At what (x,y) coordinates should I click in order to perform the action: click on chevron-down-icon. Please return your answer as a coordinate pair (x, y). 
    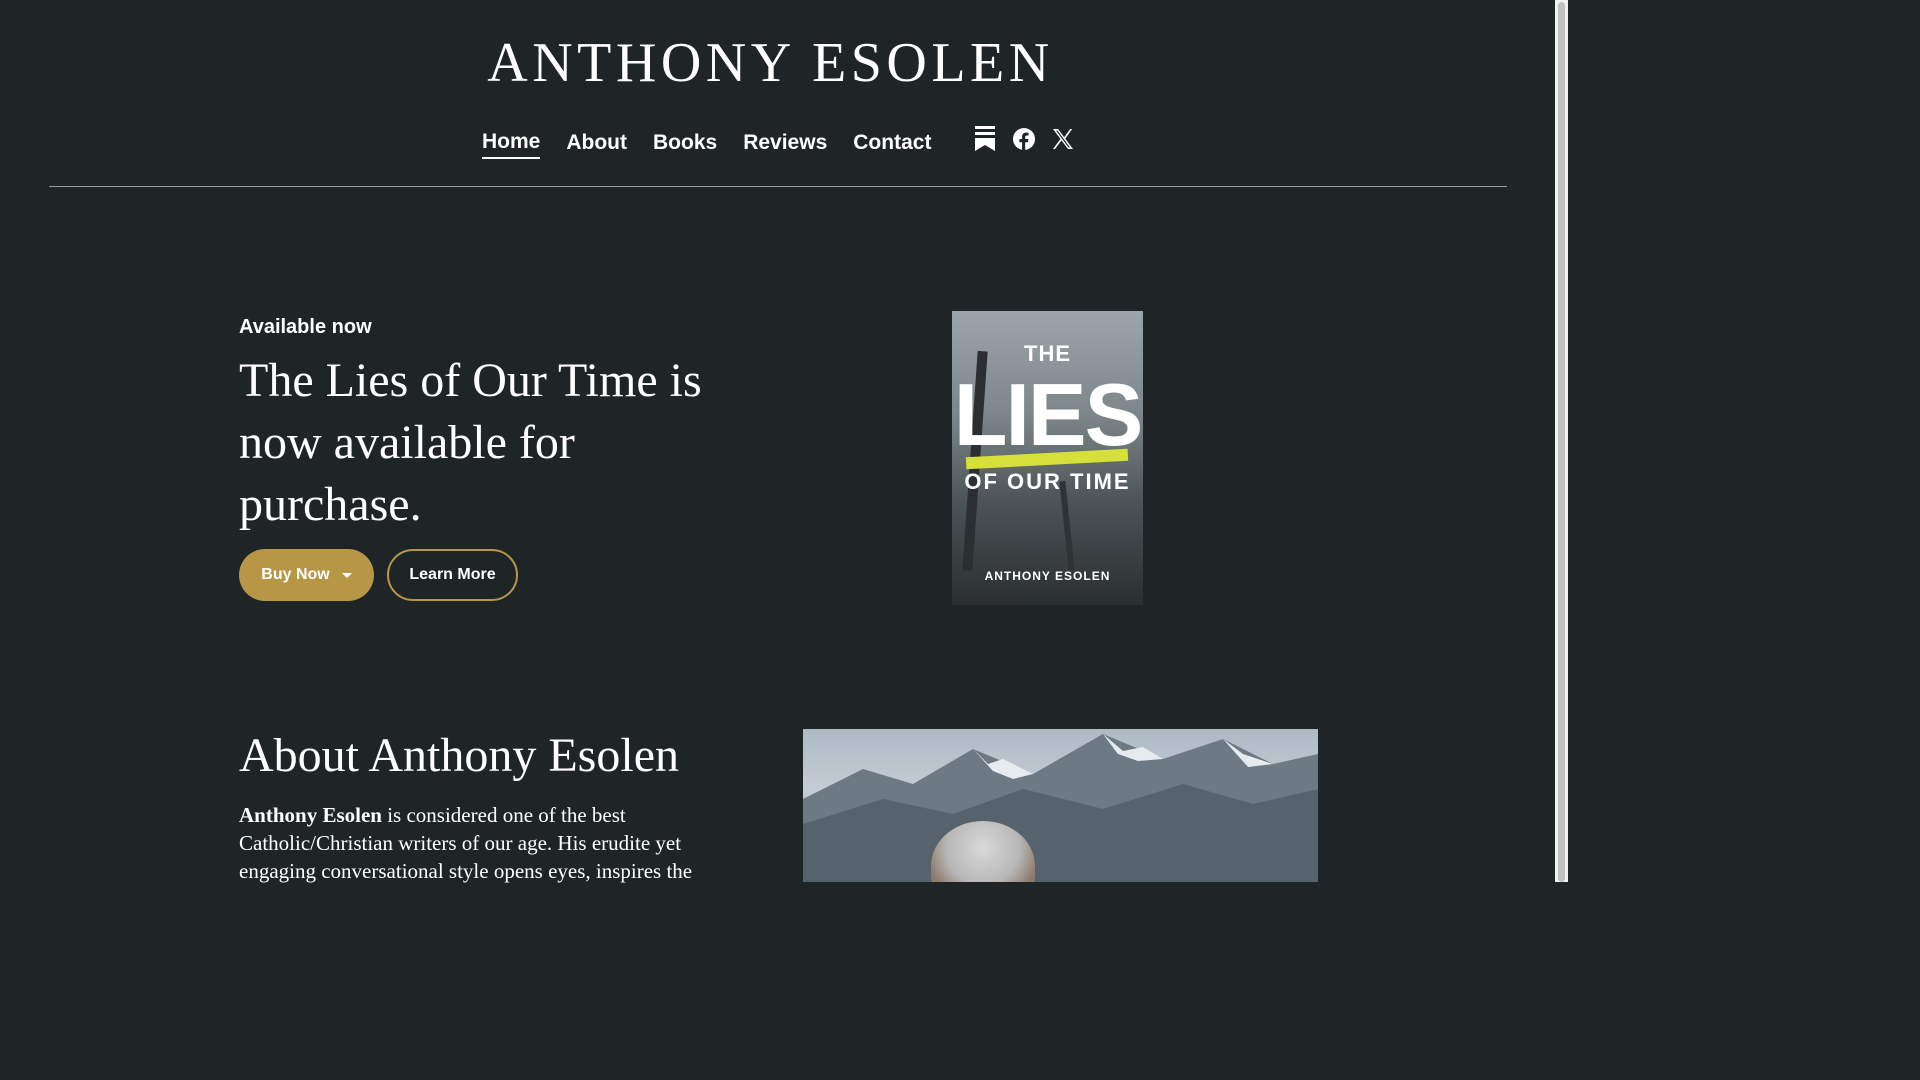
    Looking at the image, I should click on (346, 575).